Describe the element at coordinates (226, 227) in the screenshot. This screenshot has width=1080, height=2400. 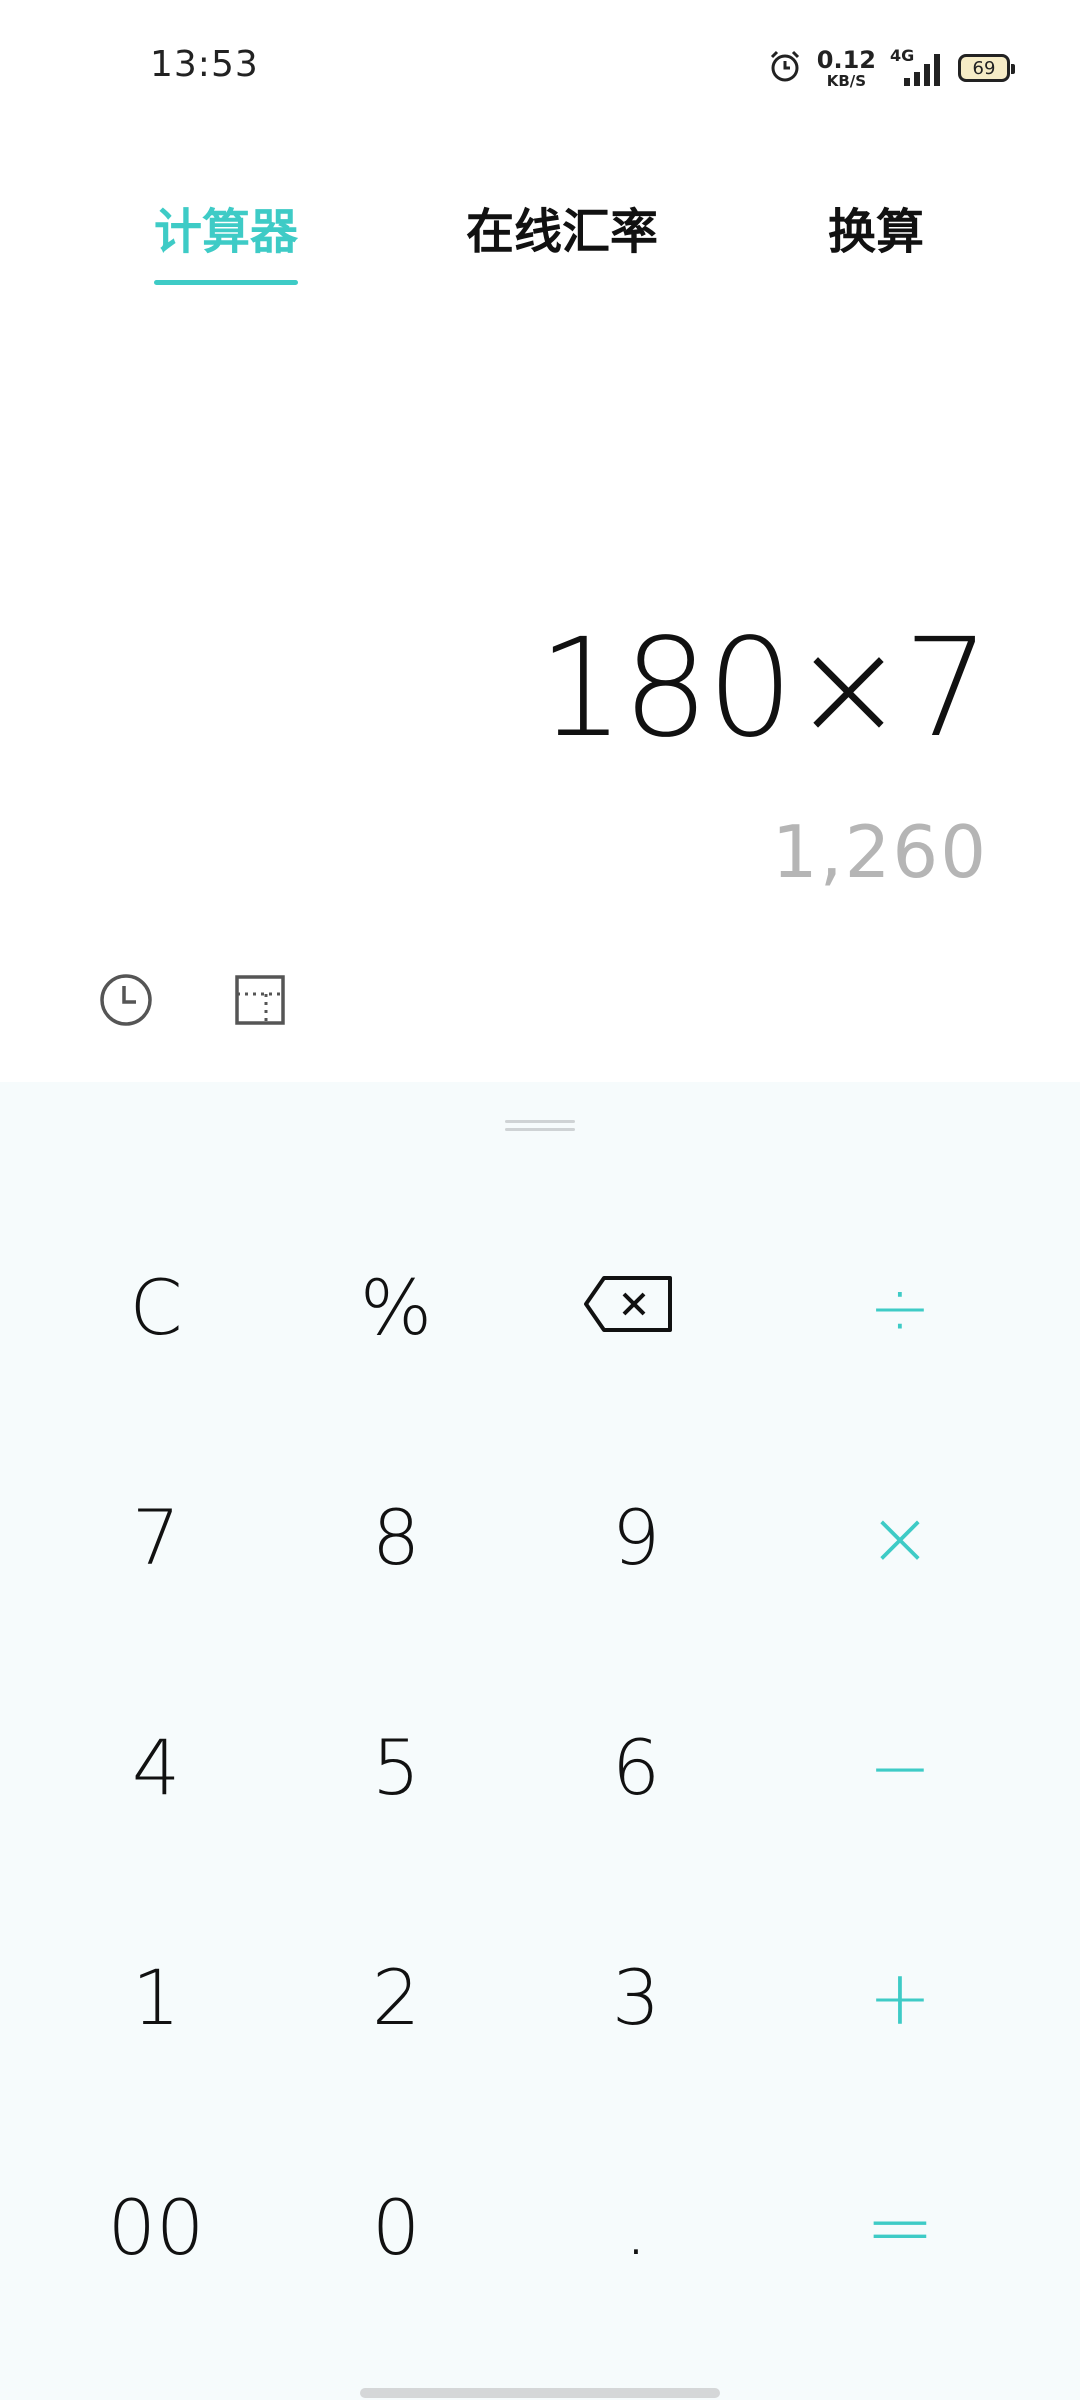
I see `tab-calculator: 计算器` at that location.